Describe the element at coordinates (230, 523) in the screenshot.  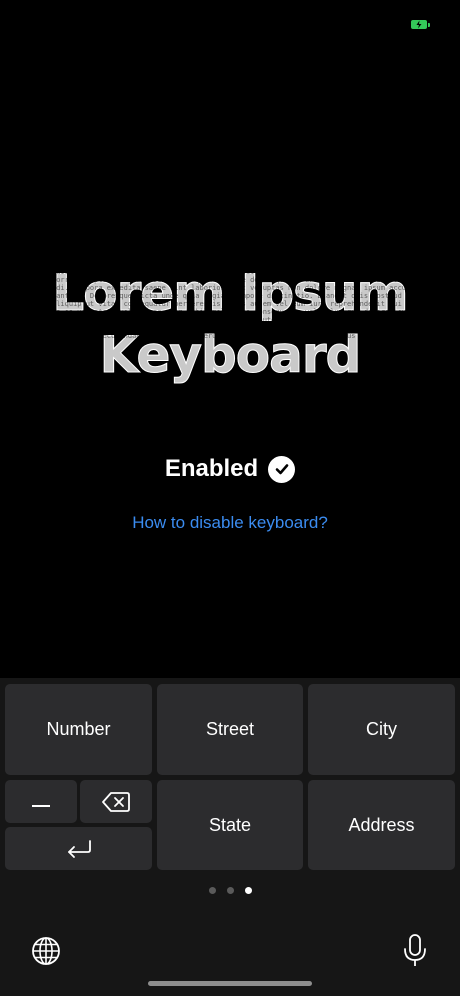
I see `disable-keyboard-link: How to disable keyboard?` at that location.